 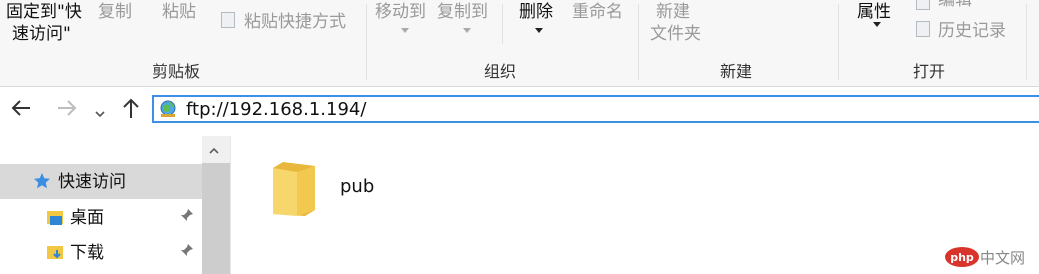 What do you see at coordinates (874, 12) in the screenshot?
I see `properties-button: 属性` at bounding box center [874, 12].